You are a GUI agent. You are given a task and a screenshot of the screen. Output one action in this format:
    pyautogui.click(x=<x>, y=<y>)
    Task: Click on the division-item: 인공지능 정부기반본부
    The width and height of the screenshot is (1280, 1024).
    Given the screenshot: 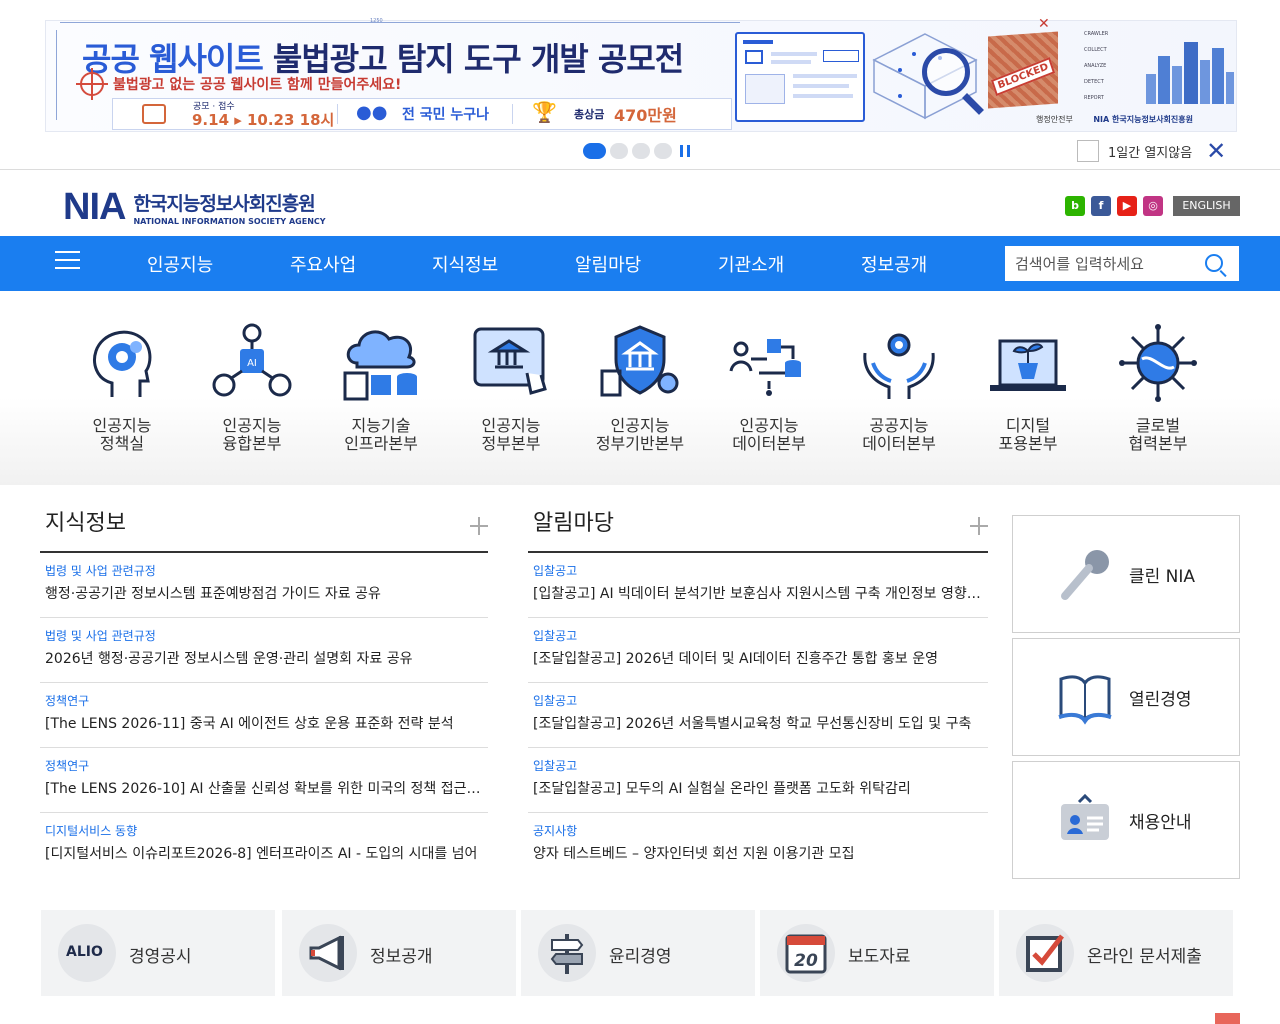 What is the action you would take?
    pyautogui.click(x=640, y=388)
    